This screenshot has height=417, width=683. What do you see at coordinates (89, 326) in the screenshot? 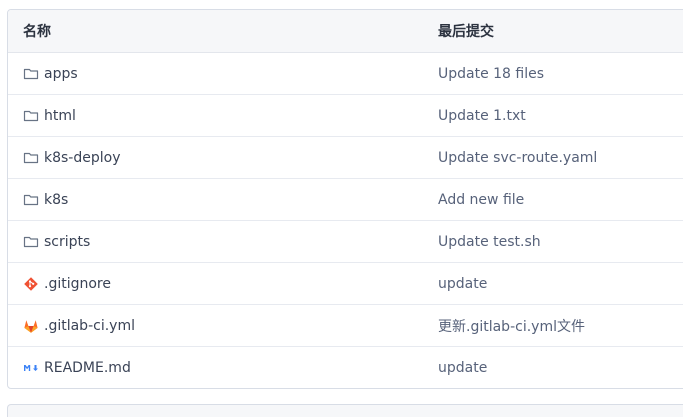
I see `file-name-link: .gitlab-ci.yml` at bounding box center [89, 326].